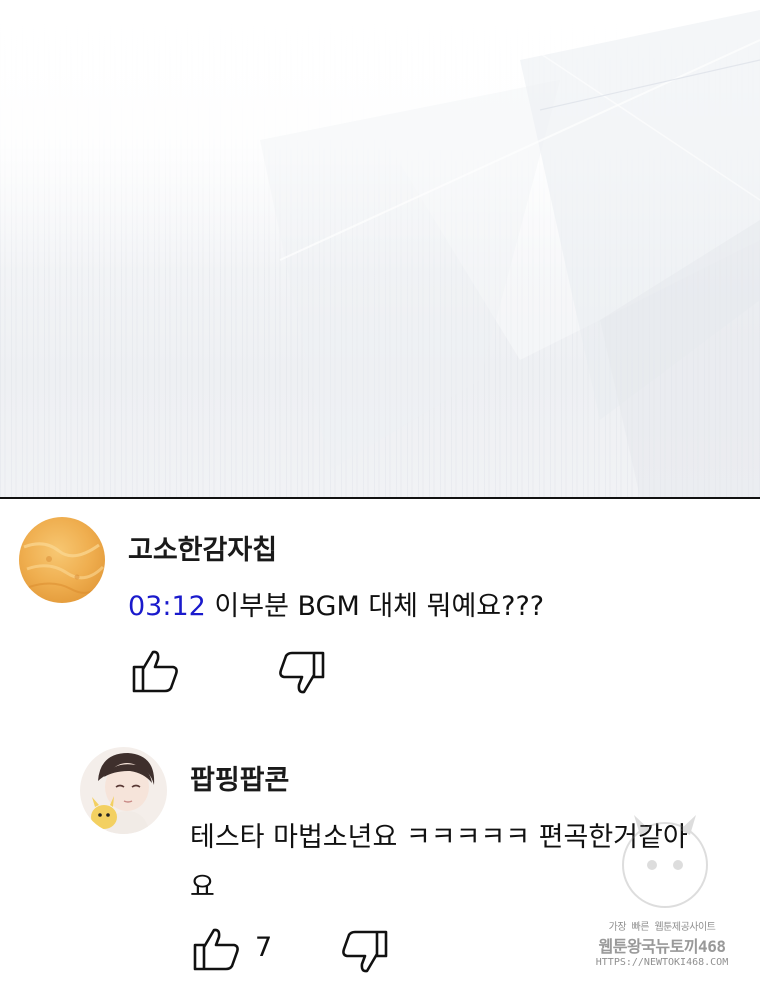 The height and width of the screenshot is (1000, 760). What do you see at coordinates (202, 547) in the screenshot?
I see `comment-author: 고소한감자칩` at bounding box center [202, 547].